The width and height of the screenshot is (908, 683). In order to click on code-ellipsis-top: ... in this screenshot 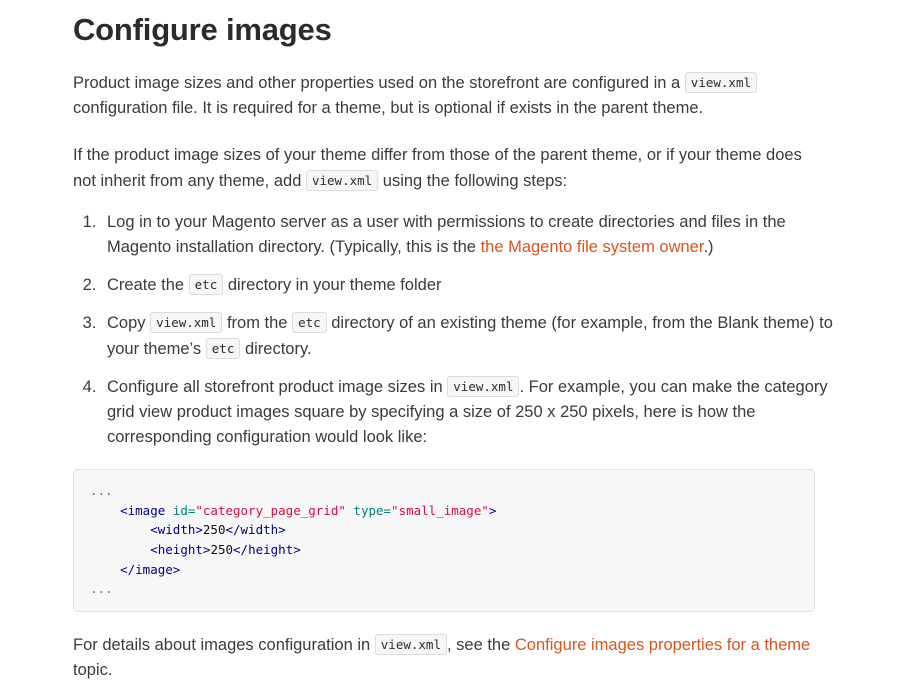, I will do `click(101, 491)`.